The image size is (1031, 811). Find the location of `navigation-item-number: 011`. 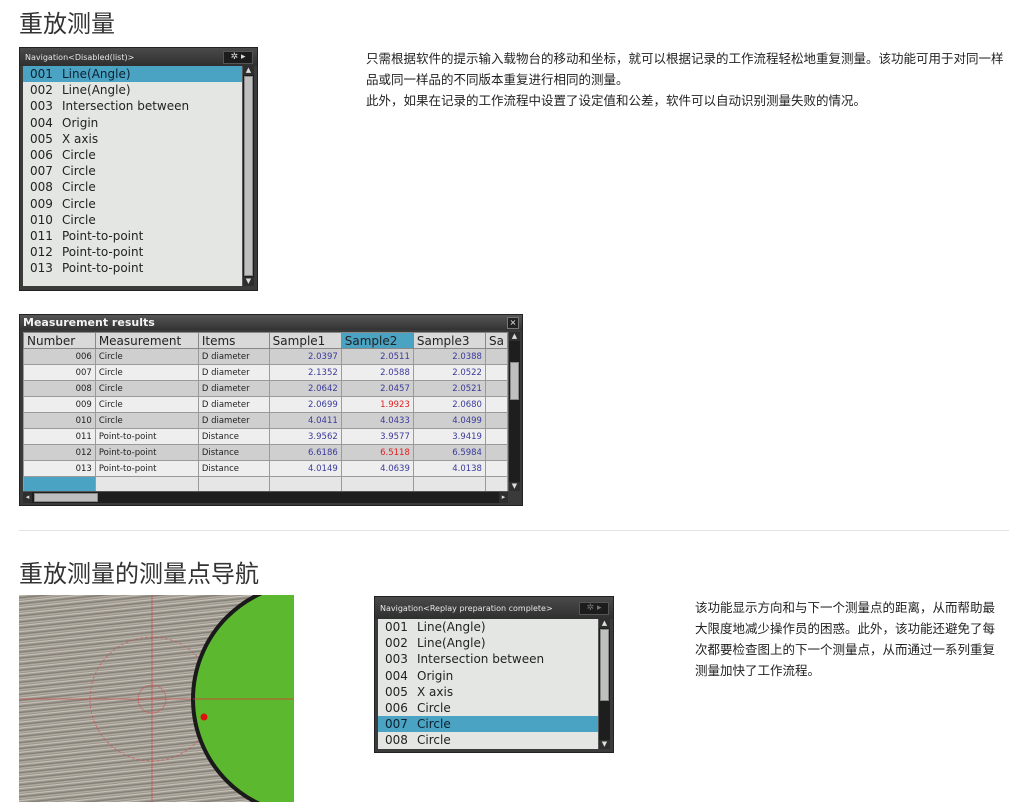

navigation-item-number: 011 is located at coordinates (41, 235).